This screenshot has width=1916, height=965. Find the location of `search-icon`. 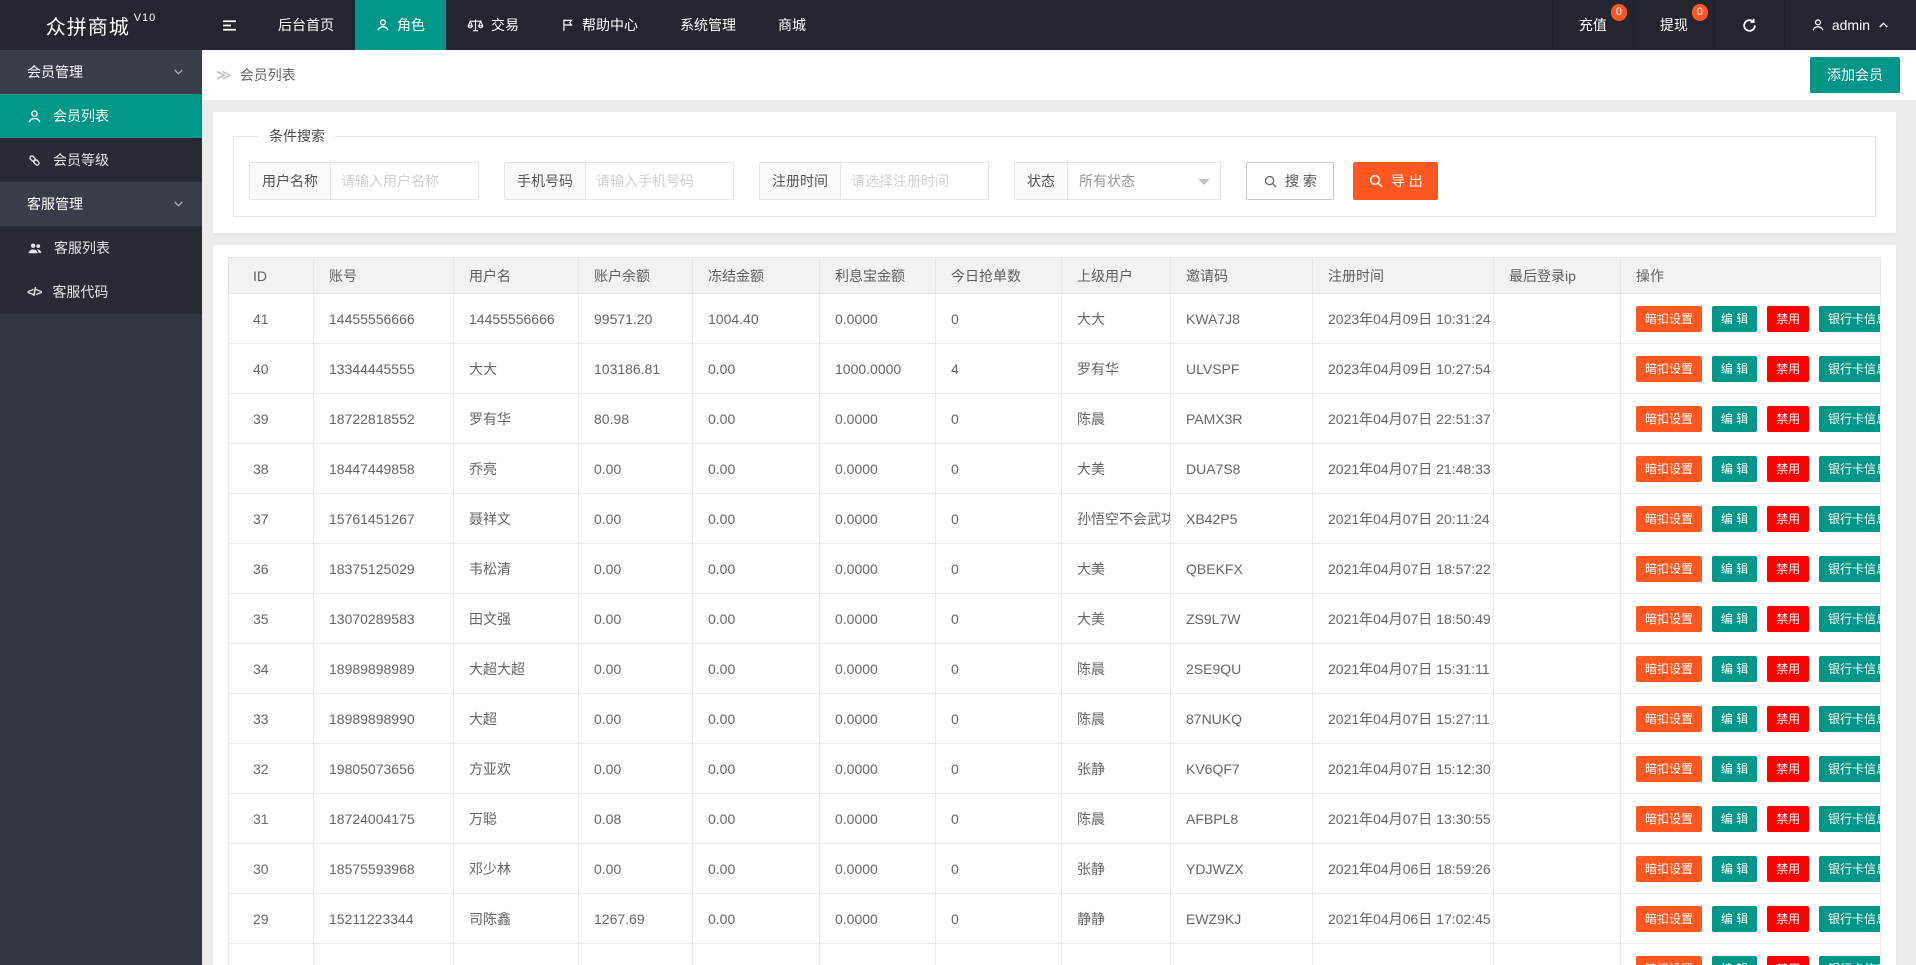

search-icon is located at coordinates (1270, 181).